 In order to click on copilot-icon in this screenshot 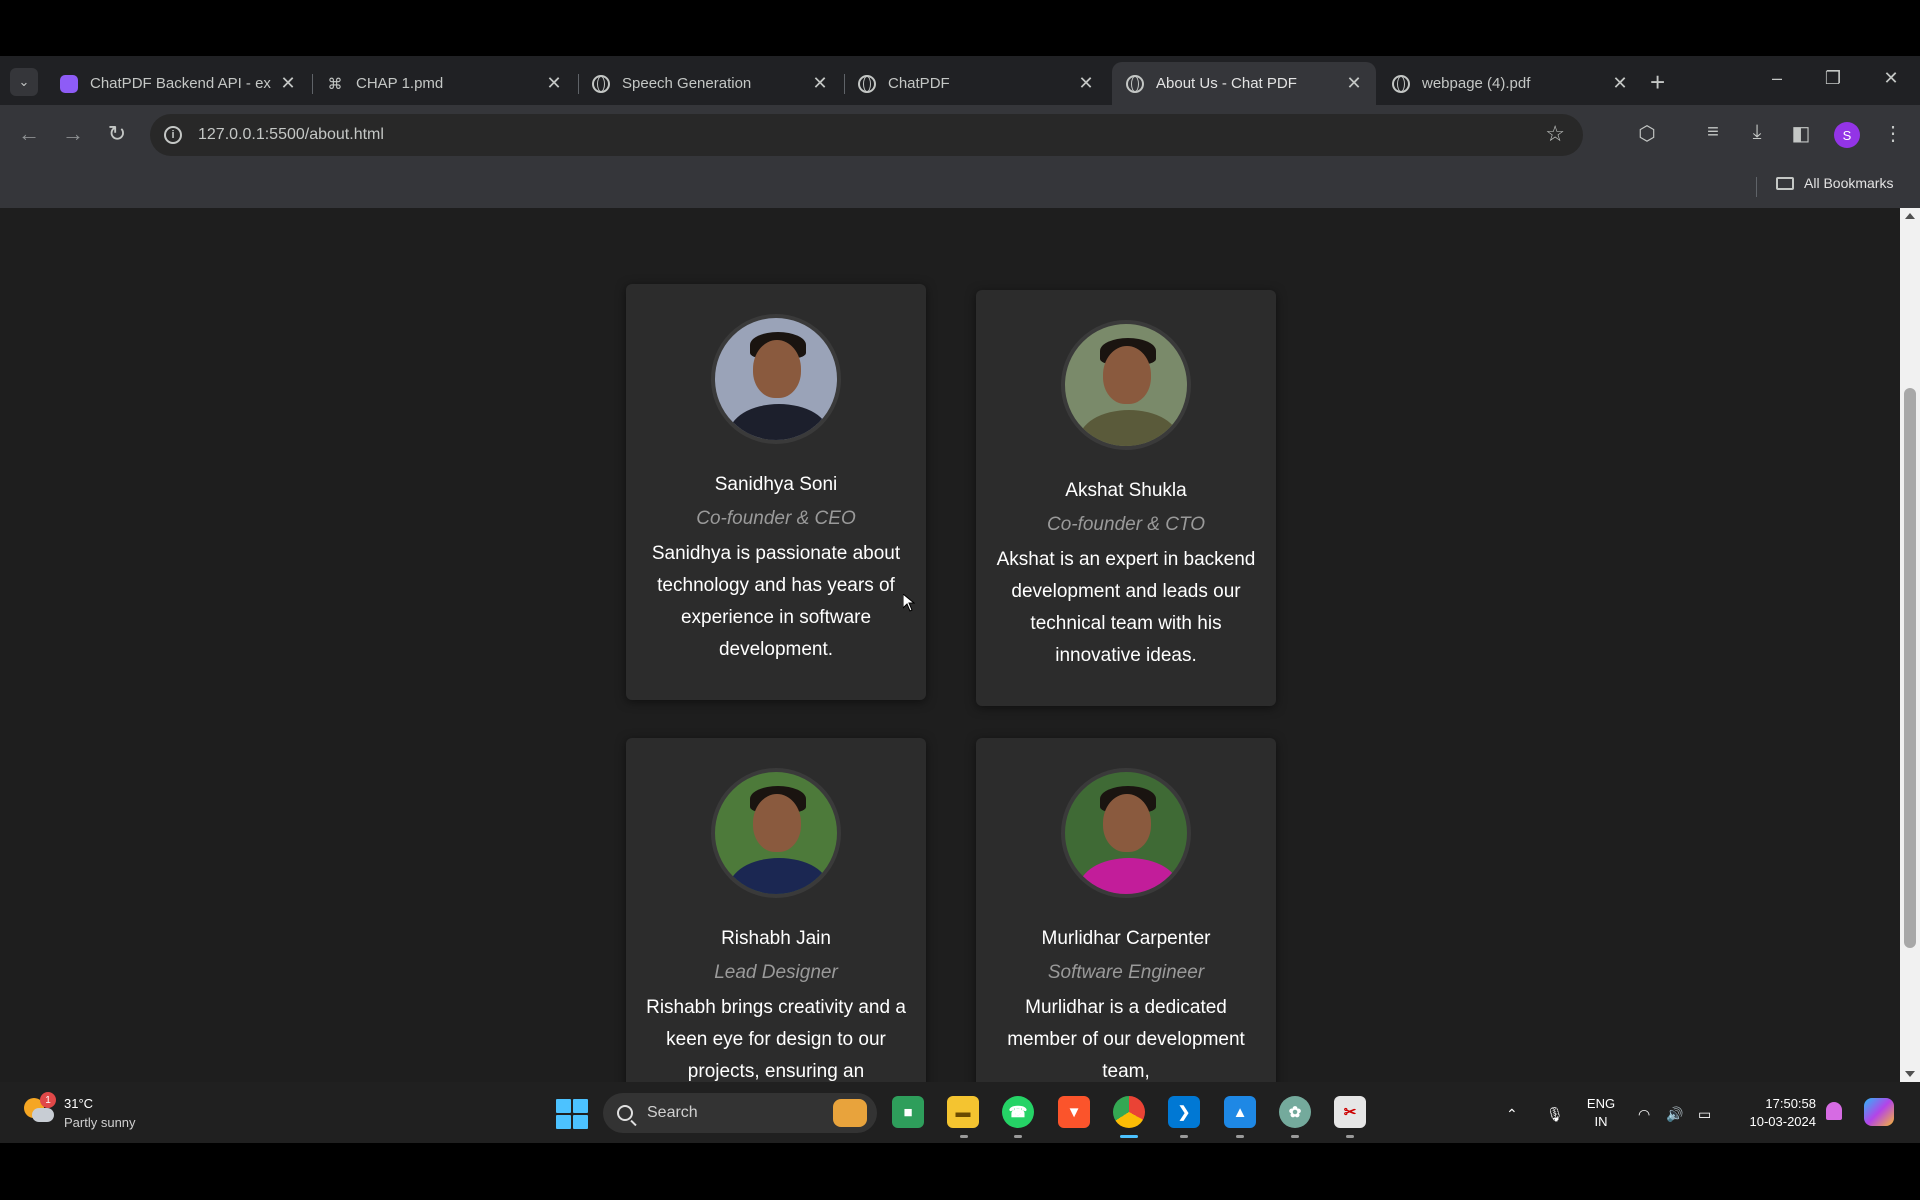, I will do `click(1879, 1112)`.